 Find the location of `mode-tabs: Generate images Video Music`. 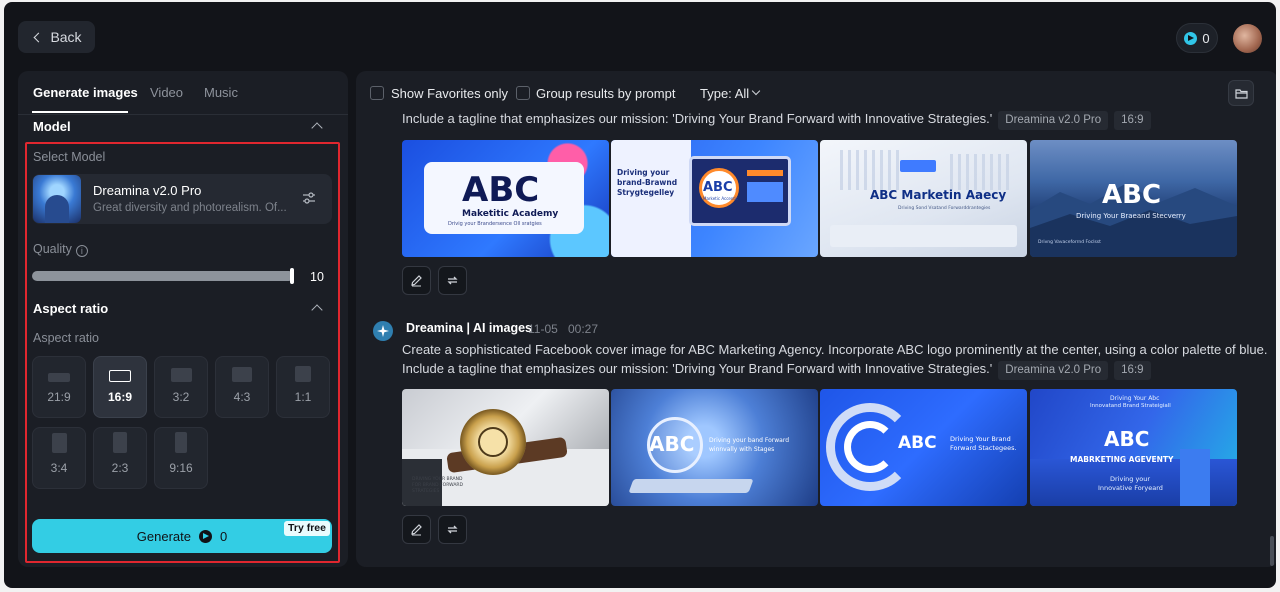

mode-tabs: Generate images Video Music is located at coordinates (183, 93).